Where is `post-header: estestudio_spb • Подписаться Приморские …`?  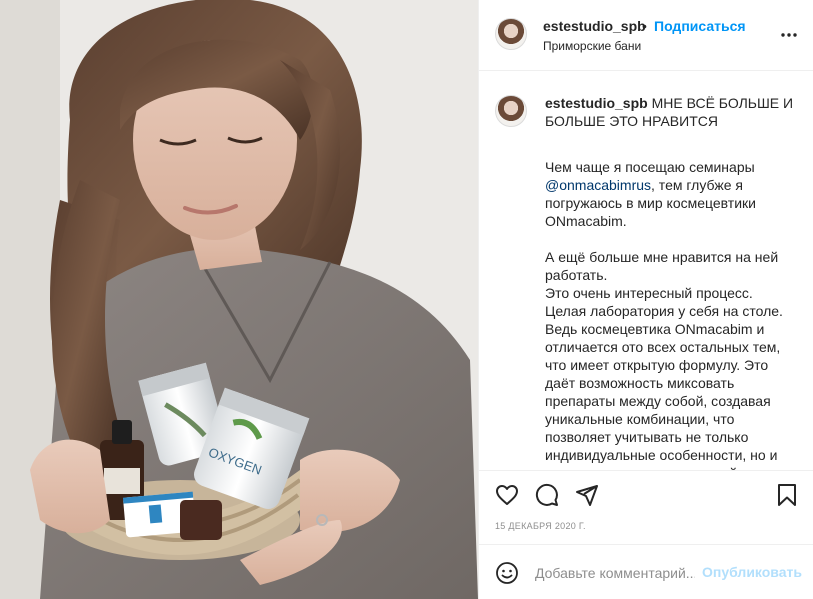
post-header: estestudio_spb • Подписаться Приморские … is located at coordinates (646, 35).